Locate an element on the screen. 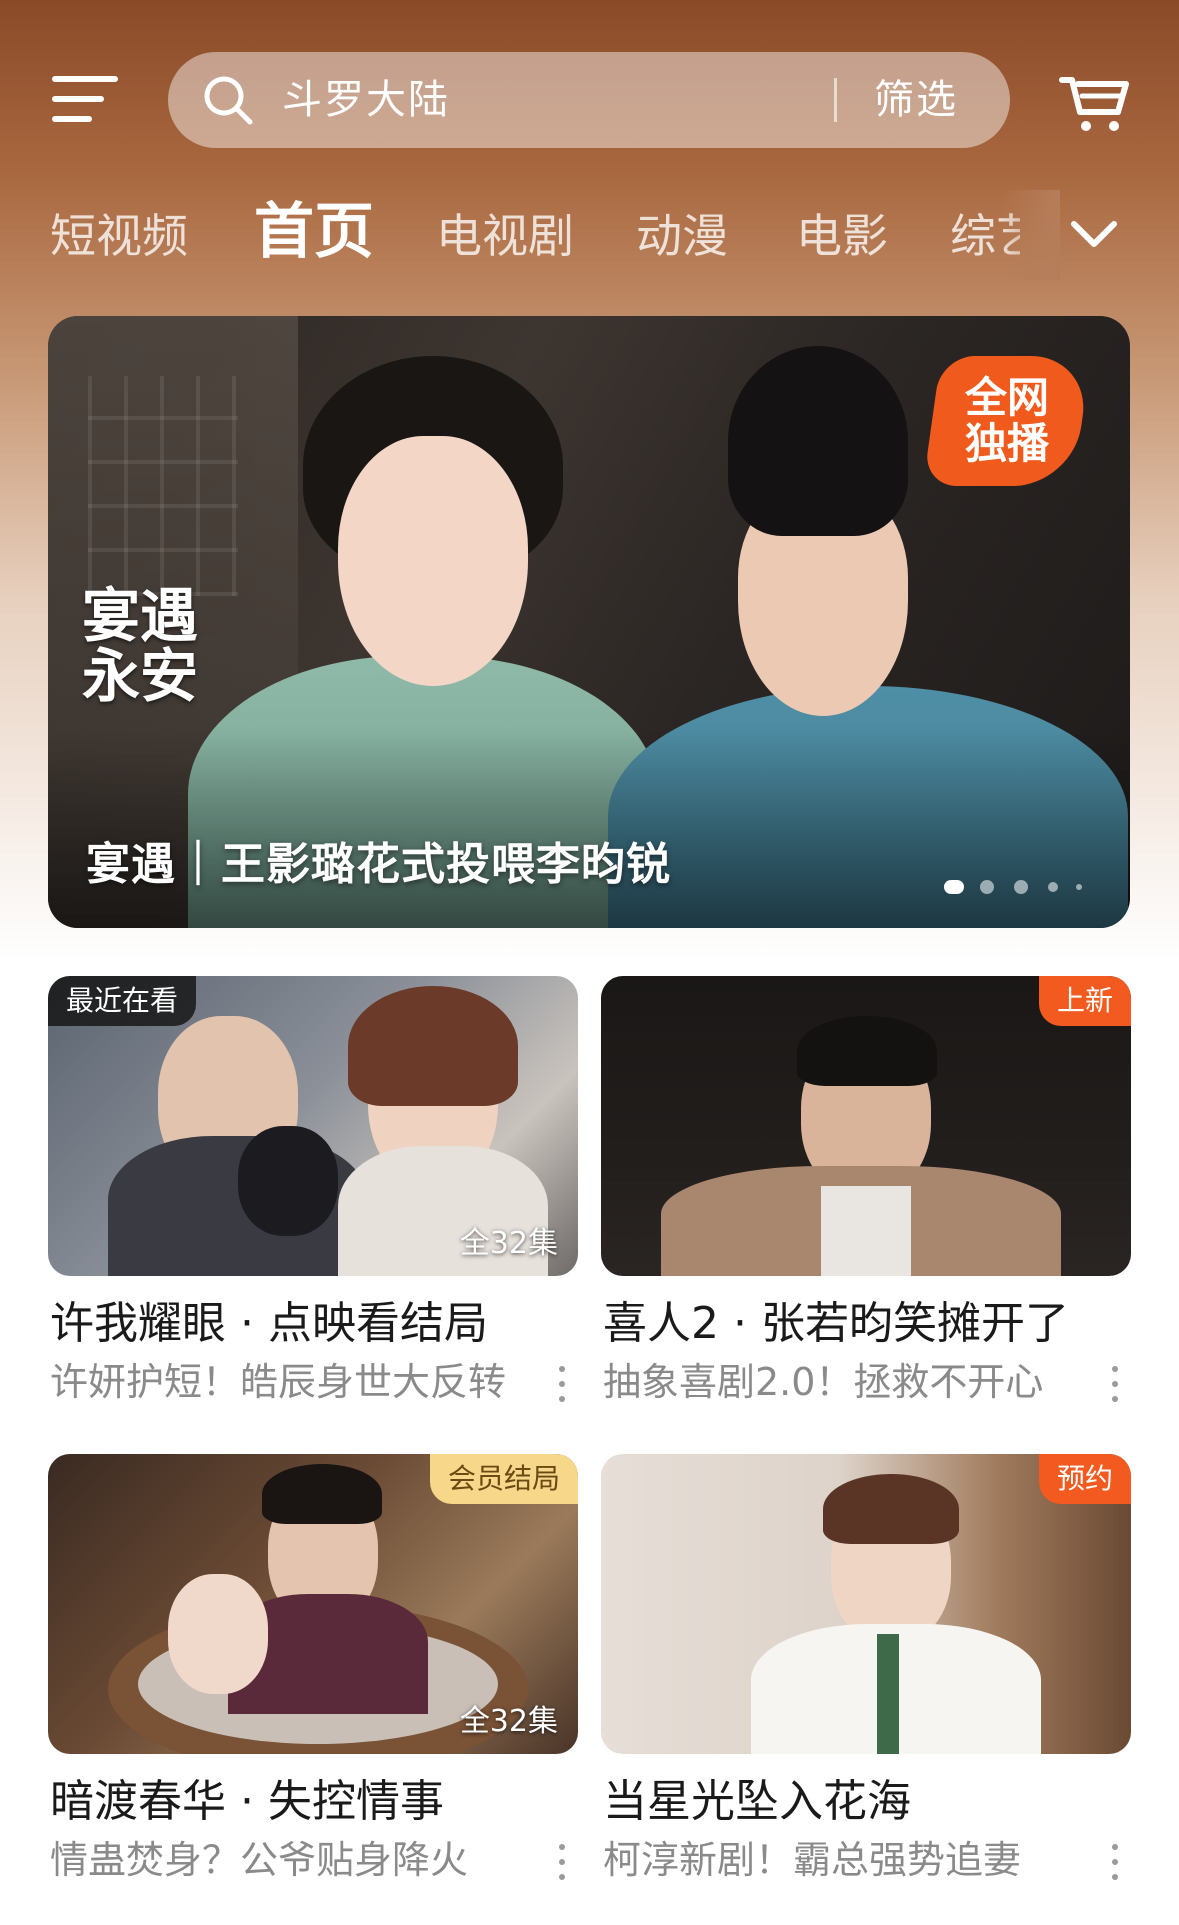 This screenshot has height=1925, width=1179. tab-movie: 电影 is located at coordinates (842, 236).